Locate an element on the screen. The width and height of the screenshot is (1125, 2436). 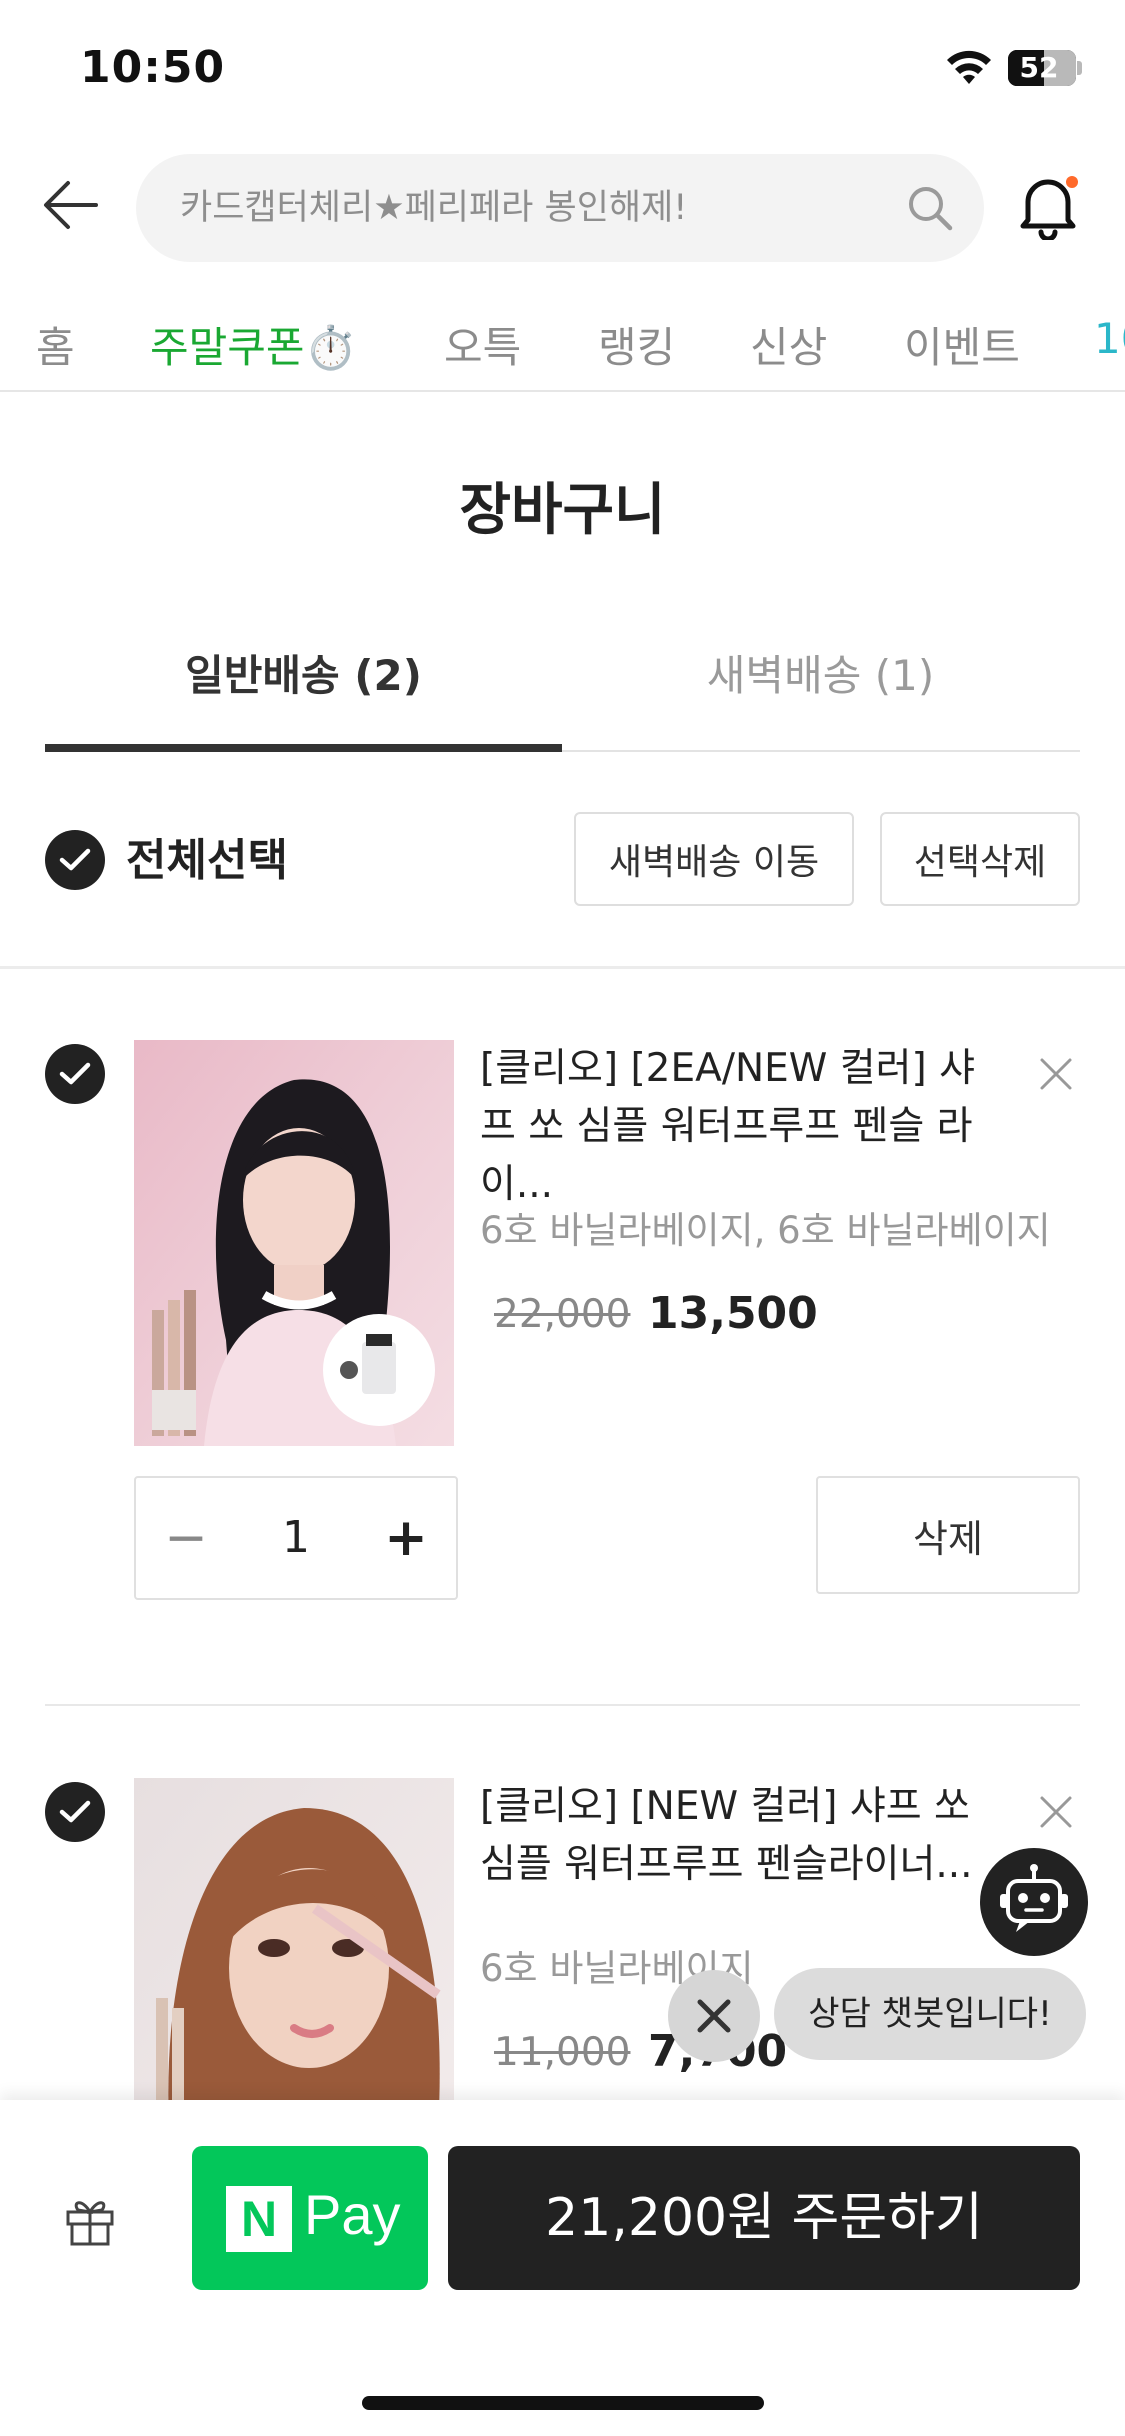
search-header is located at coordinates (562, 210).